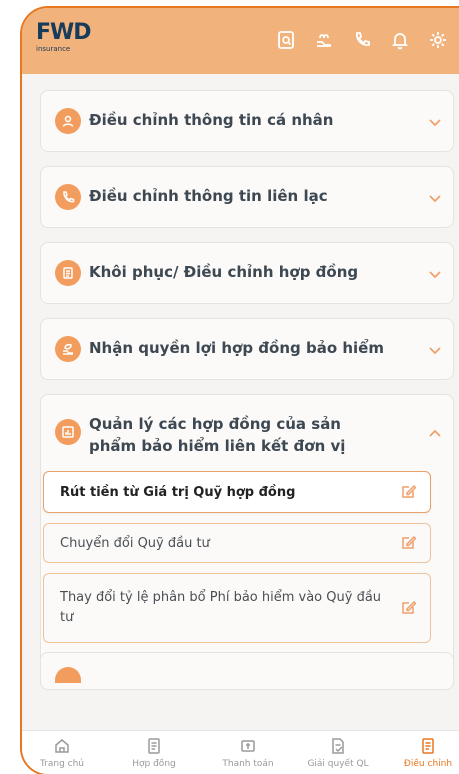 Image resolution: width=459 pixels, height=774 pixels. Describe the element at coordinates (68, 273) in the screenshot. I see `clipboard-icon` at that location.